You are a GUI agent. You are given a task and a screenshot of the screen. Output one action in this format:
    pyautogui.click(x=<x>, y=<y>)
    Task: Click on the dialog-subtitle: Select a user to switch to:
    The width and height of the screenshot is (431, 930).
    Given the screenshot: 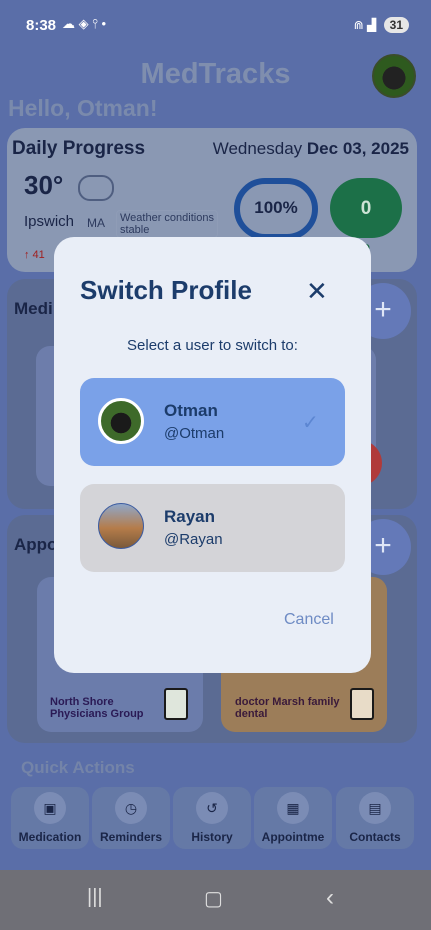 What is the action you would take?
    pyautogui.click(x=212, y=345)
    